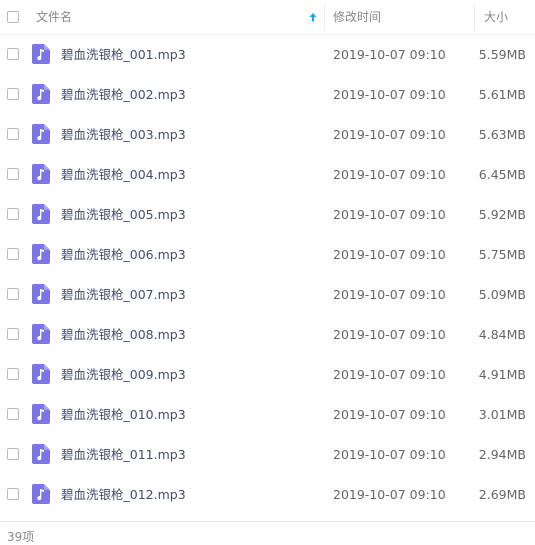 The width and height of the screenshot is (535, 545). What do you see at coordinates (502, 334) in the screenshot?
I see `file-size: 4.84MB` at bounding box center [502, 334].